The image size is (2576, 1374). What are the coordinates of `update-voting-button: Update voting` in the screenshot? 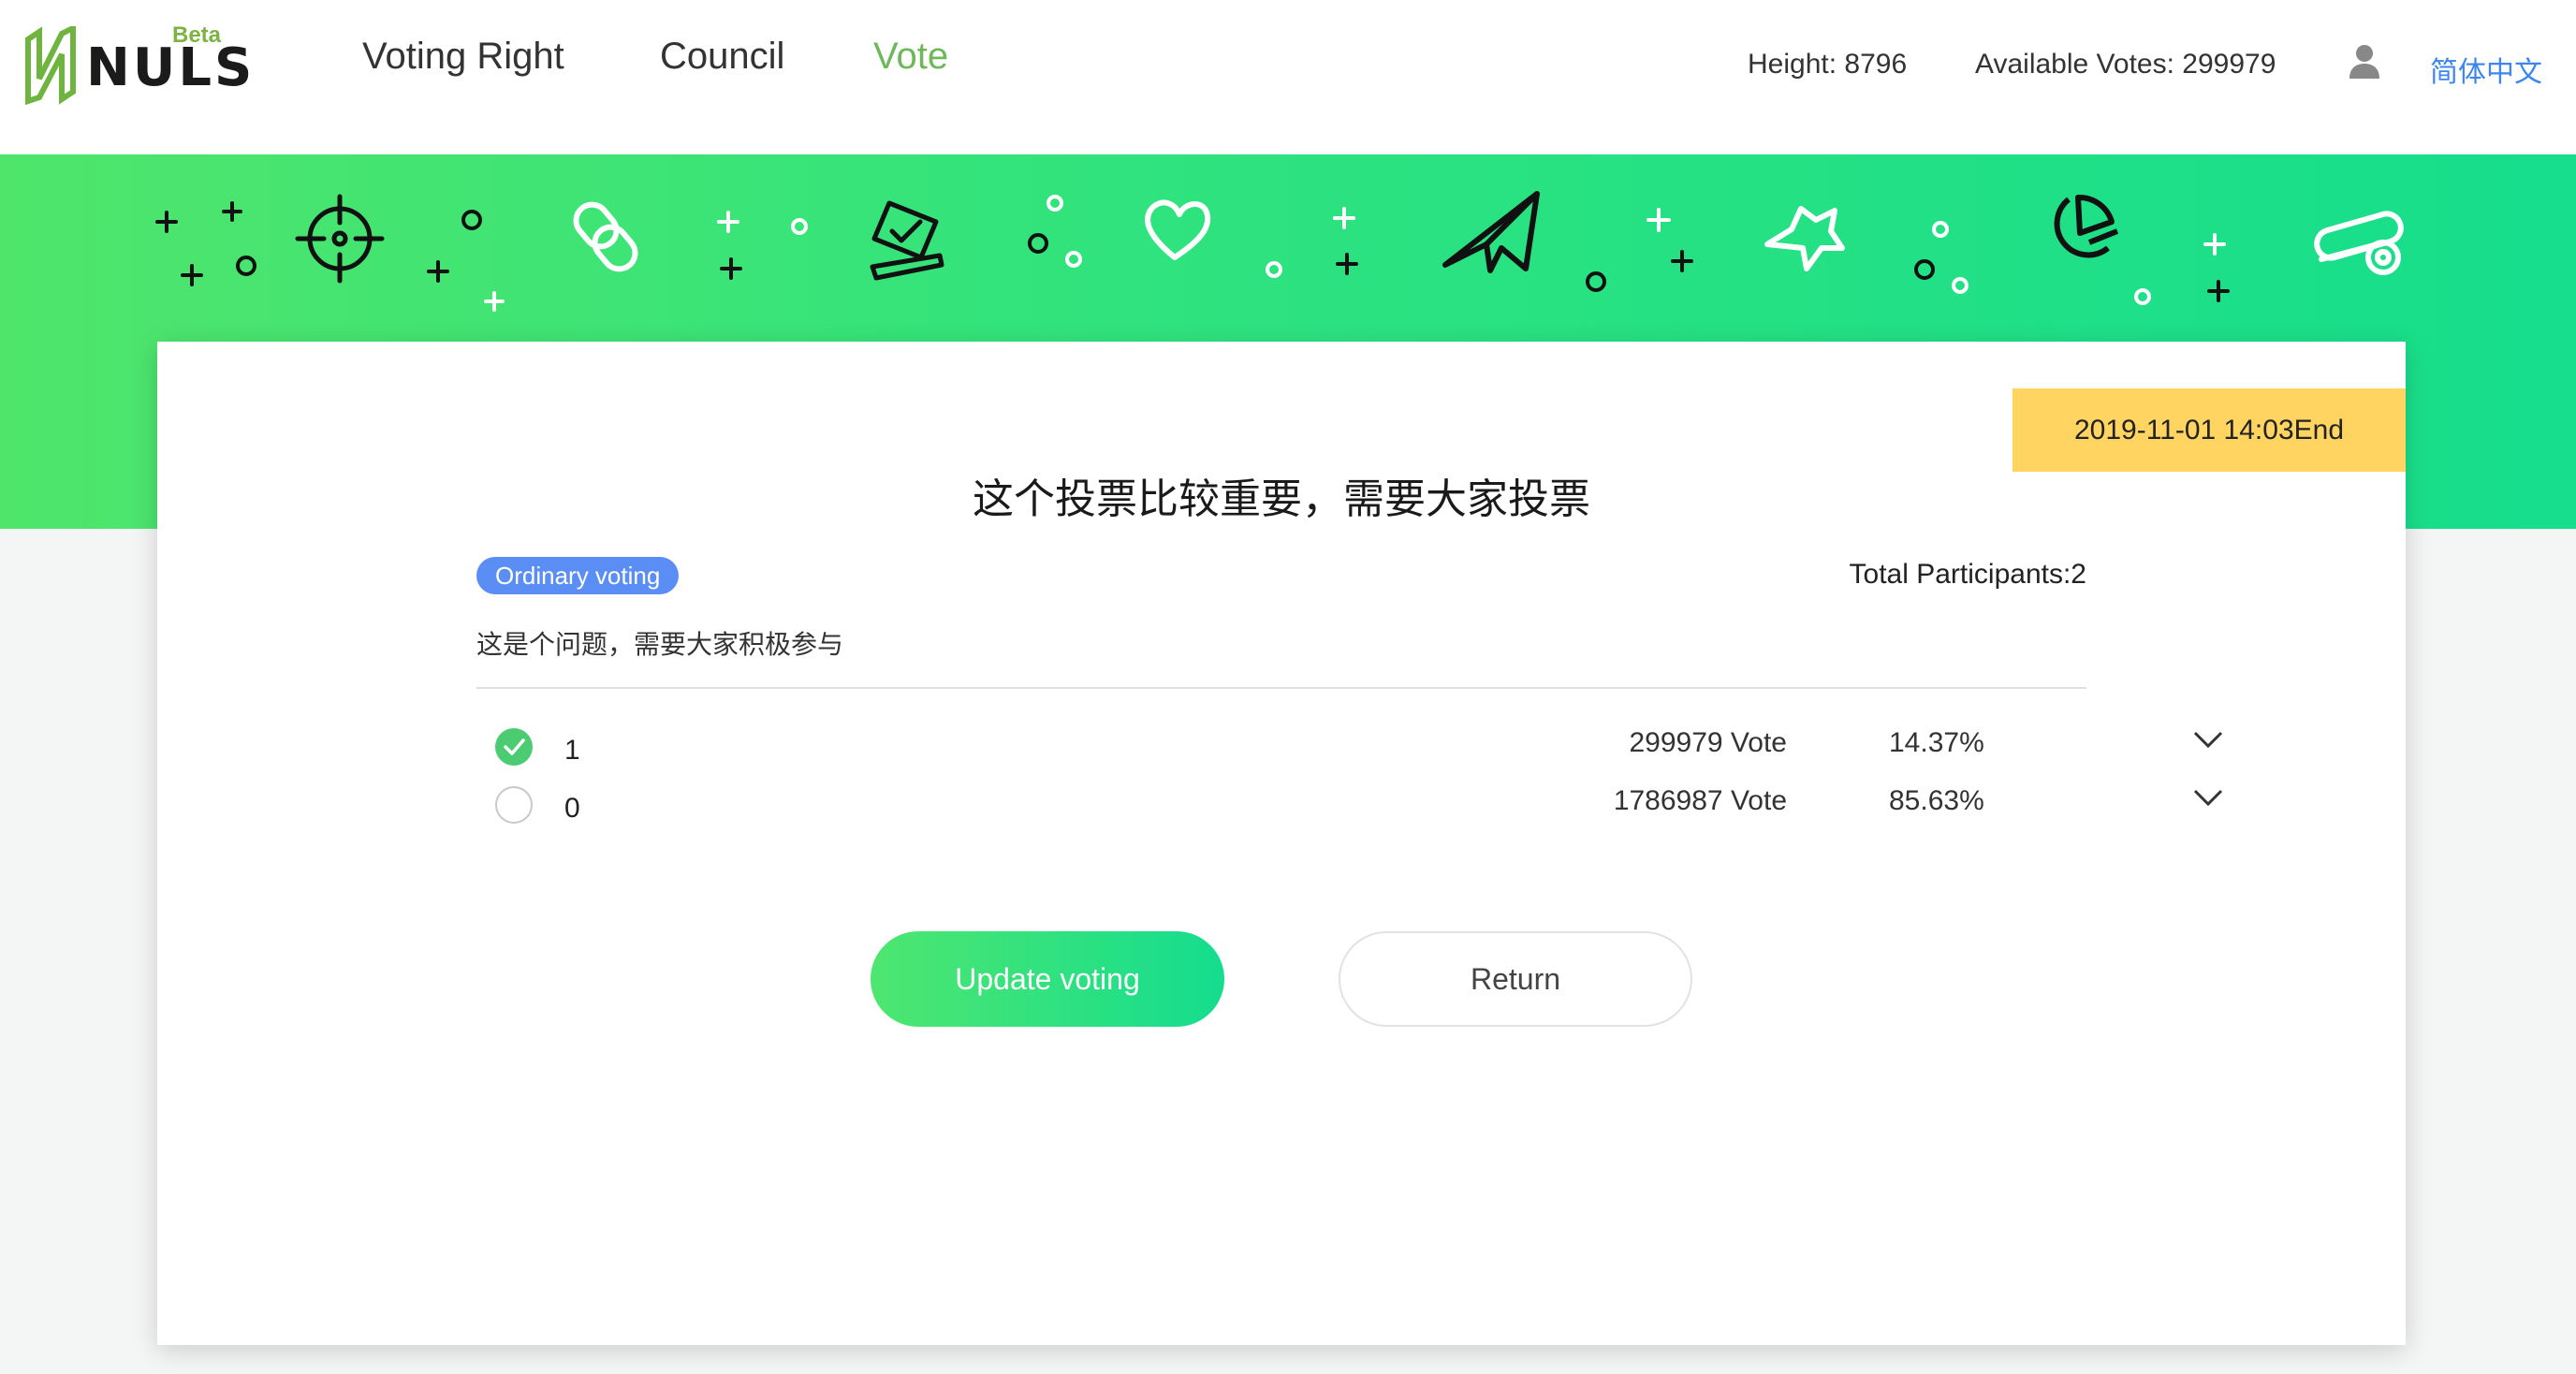 It's located at (1047, 979).